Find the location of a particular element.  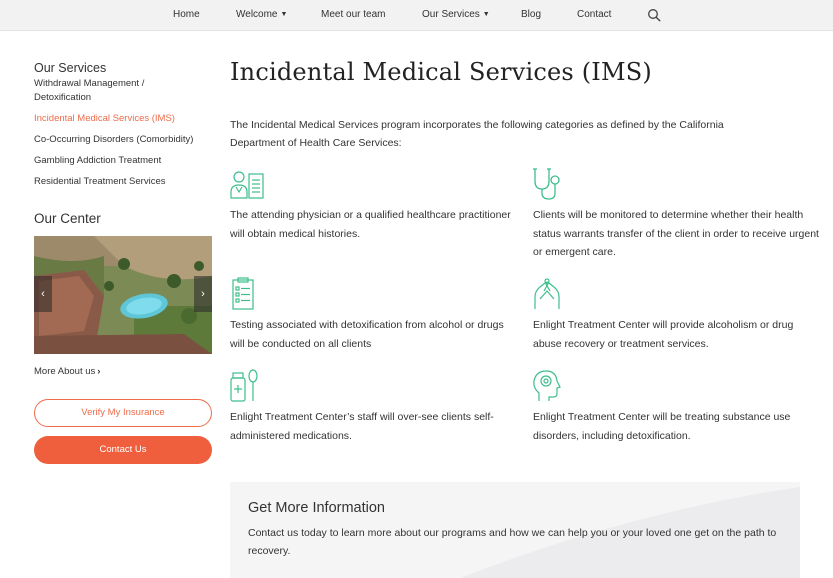

sidebar-item-withdrawal-management: Withdrawal Management / Detoxification is located at coordinates (114, 91).